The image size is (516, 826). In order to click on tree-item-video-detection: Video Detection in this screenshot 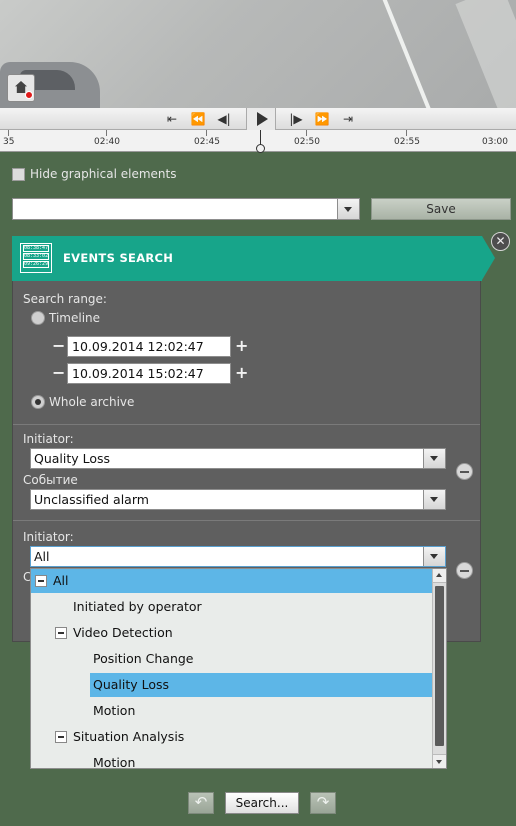, I will do `click(231, 633)`.